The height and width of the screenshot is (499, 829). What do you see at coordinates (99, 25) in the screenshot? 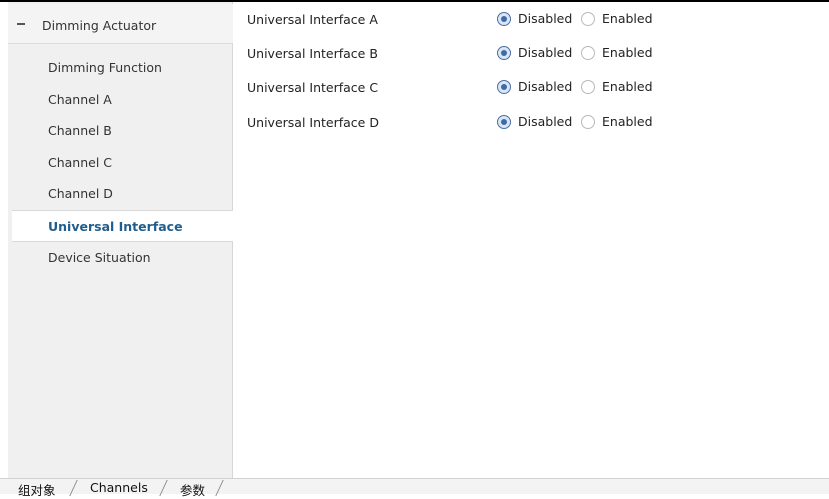
I see `tree-root-label: Dimming Actuator` at bounding box center [99, 25].